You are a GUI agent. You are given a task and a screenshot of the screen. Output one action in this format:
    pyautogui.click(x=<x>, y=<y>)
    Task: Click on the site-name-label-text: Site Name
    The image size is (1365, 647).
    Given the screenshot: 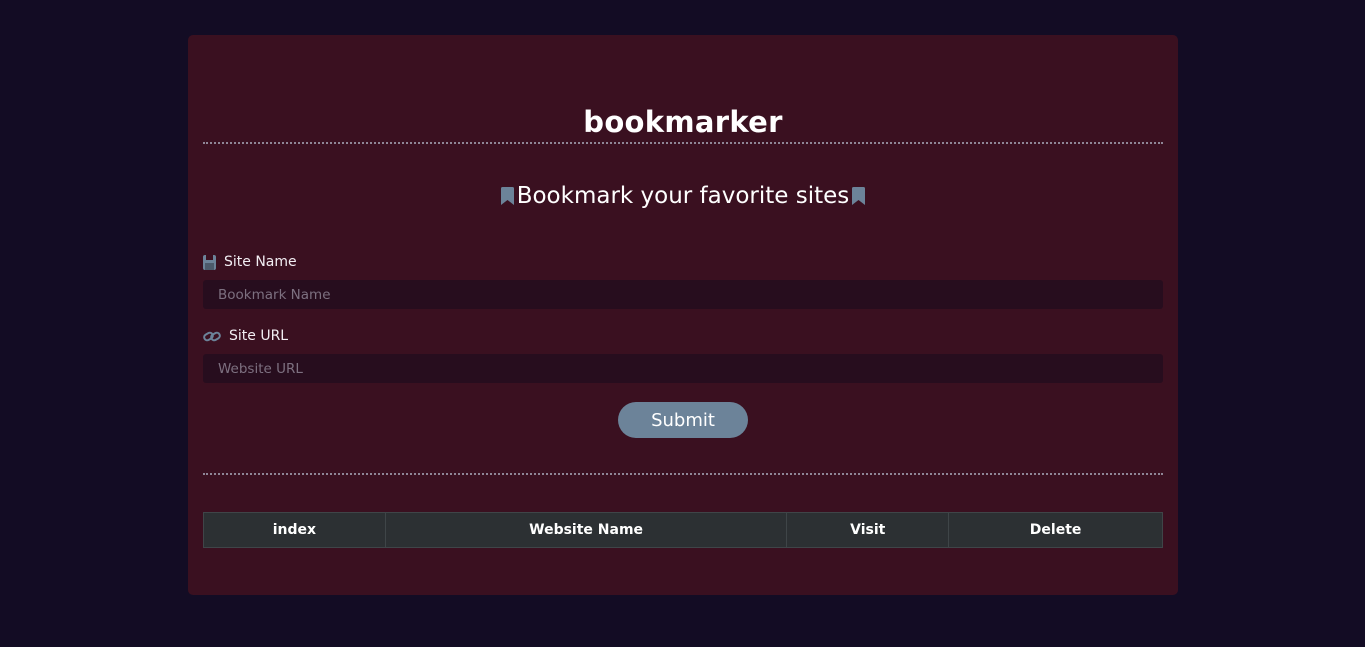 What is the action you would take?
    pyautogui.click(x=260, y=262)
    